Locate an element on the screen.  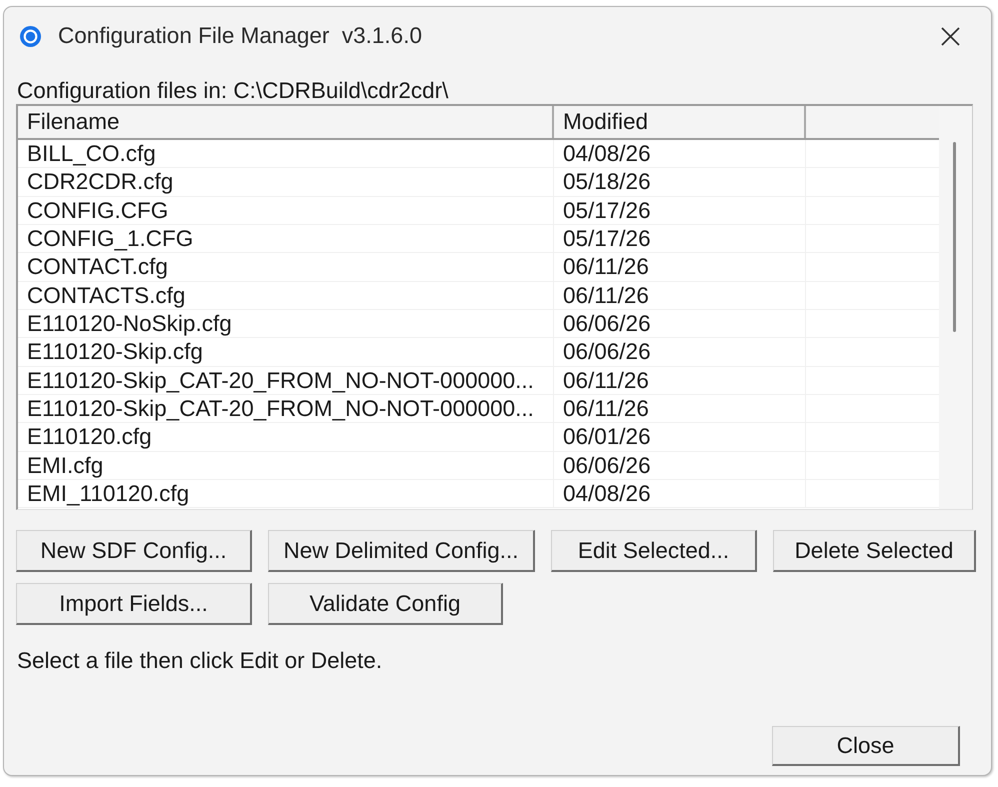
filename-cell: CONFIG_1.CFG is located at coordinates (286, 238).